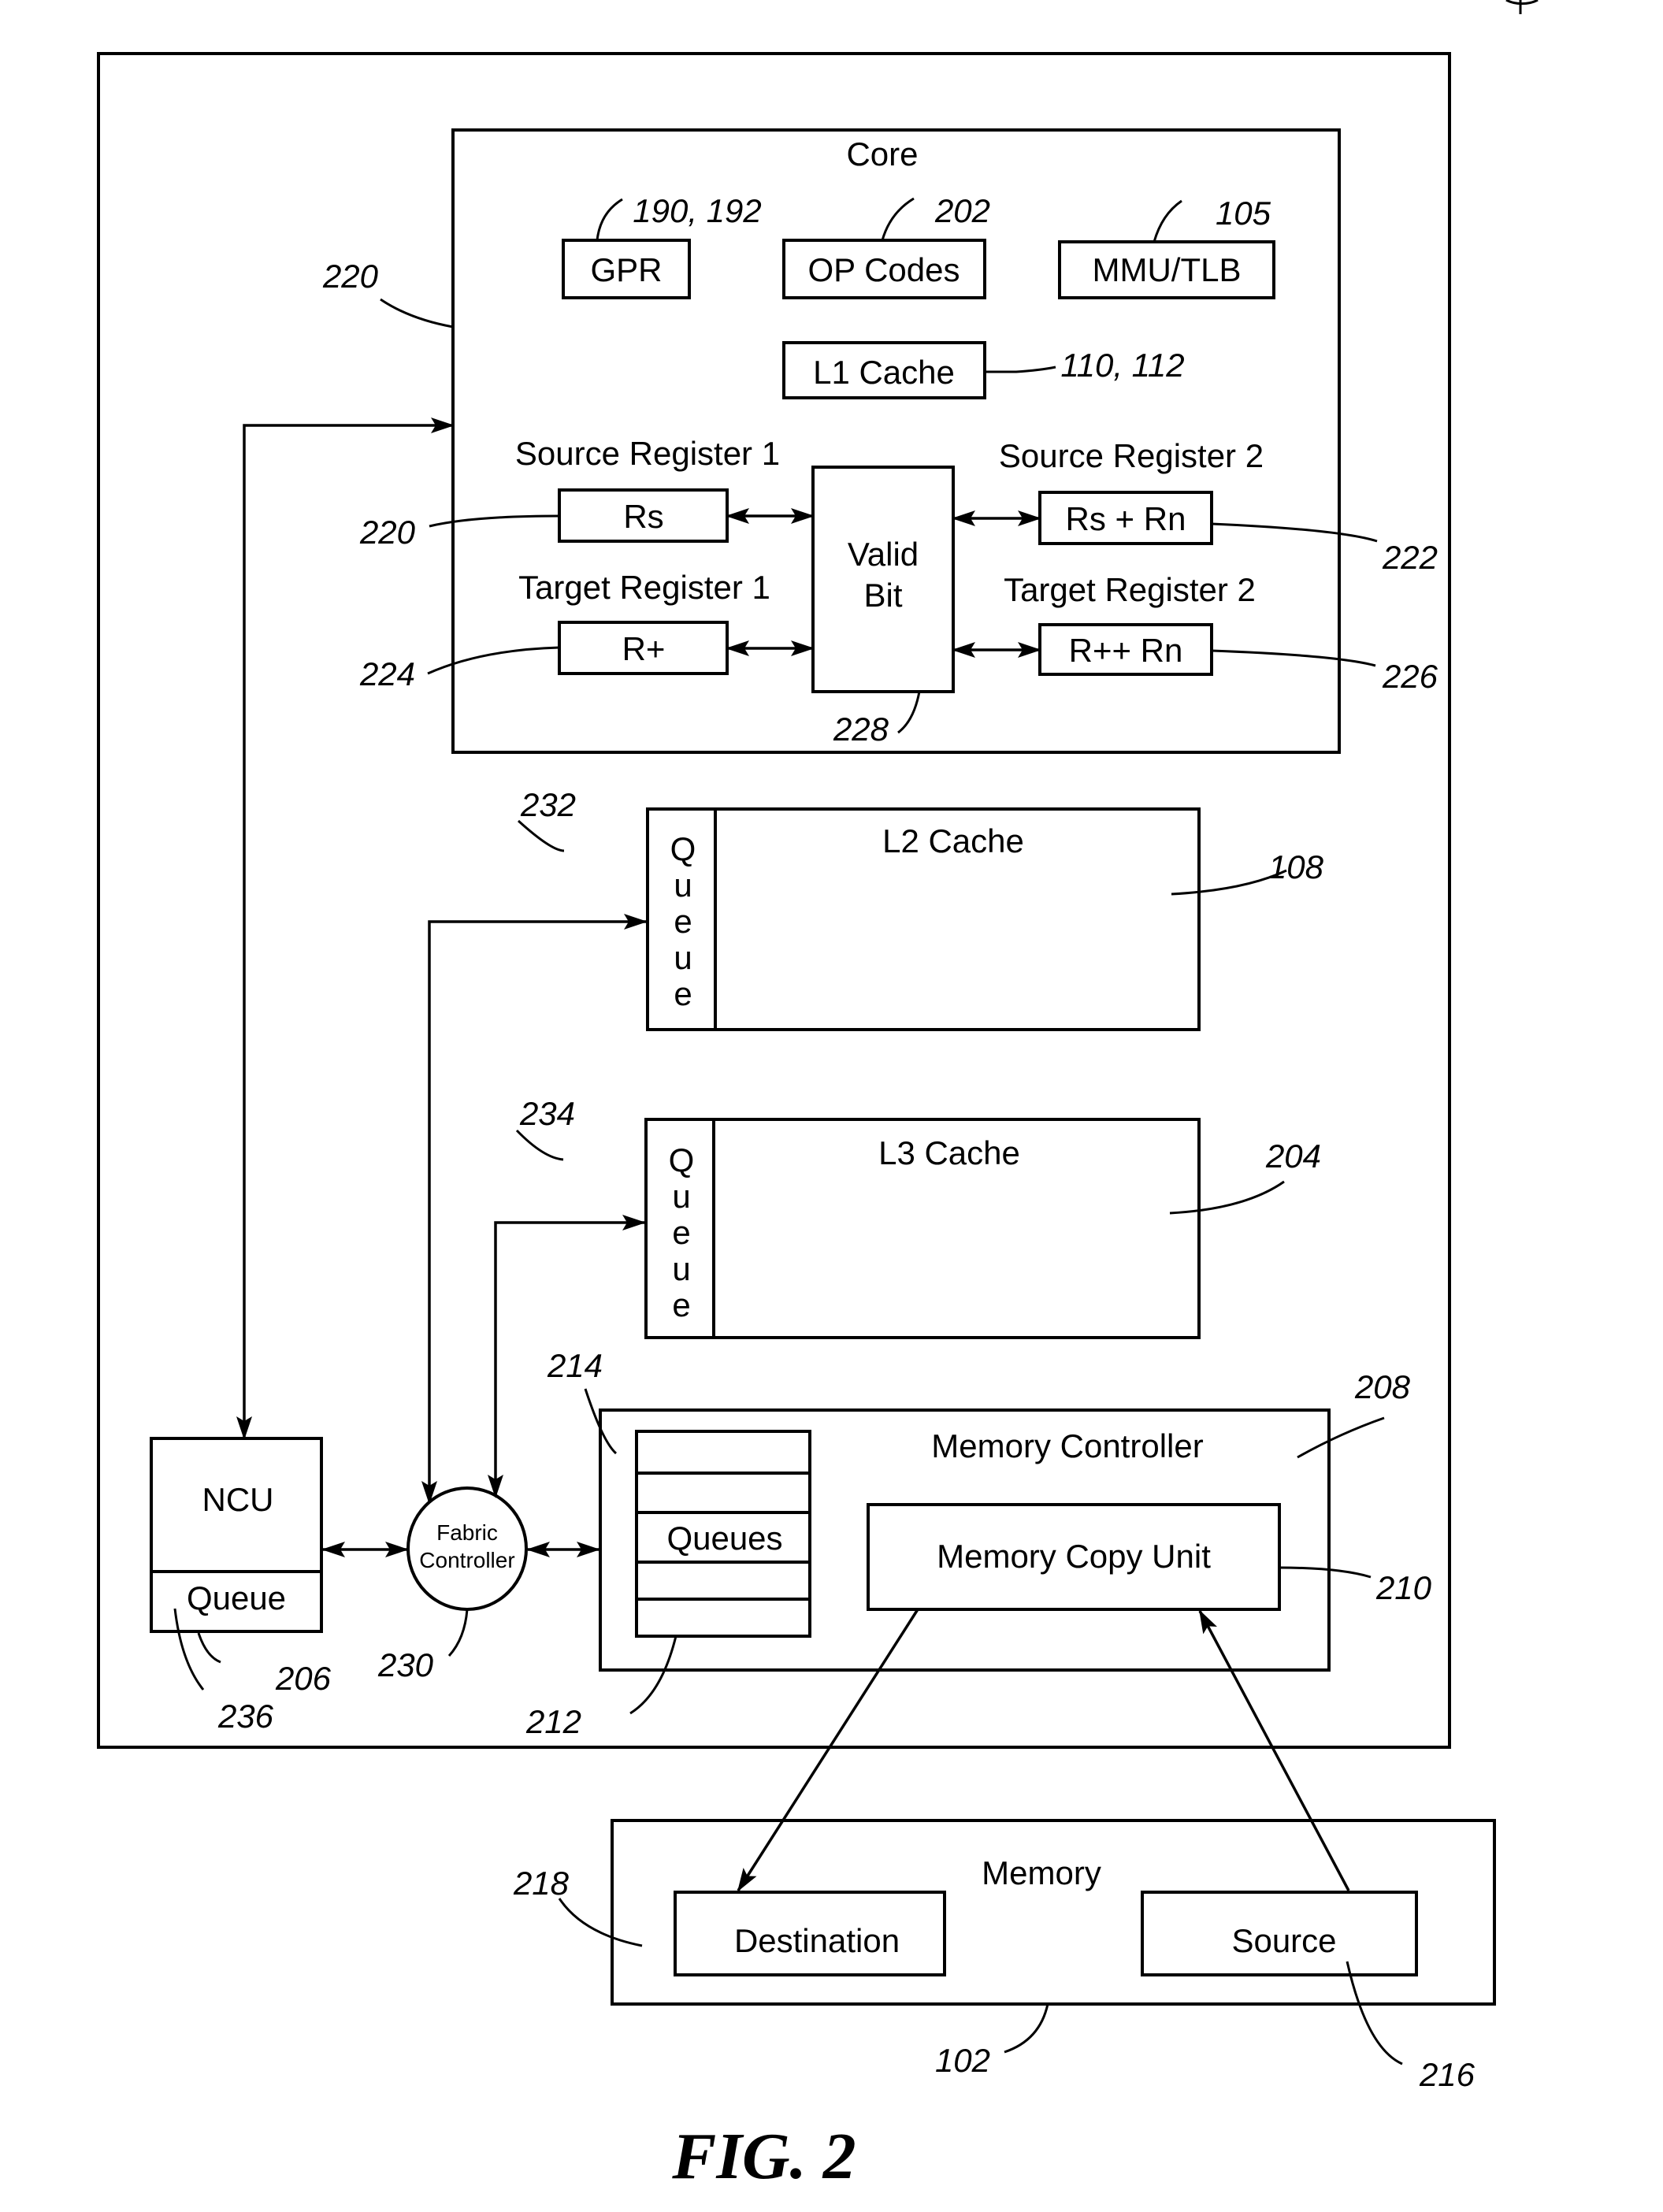 The width and height of the screenshot is (1663, 2212). What do you see at coordinates (626, 269) in the screenshot?
I see `gpr-label: GPR` at bounding box center [626, 269].